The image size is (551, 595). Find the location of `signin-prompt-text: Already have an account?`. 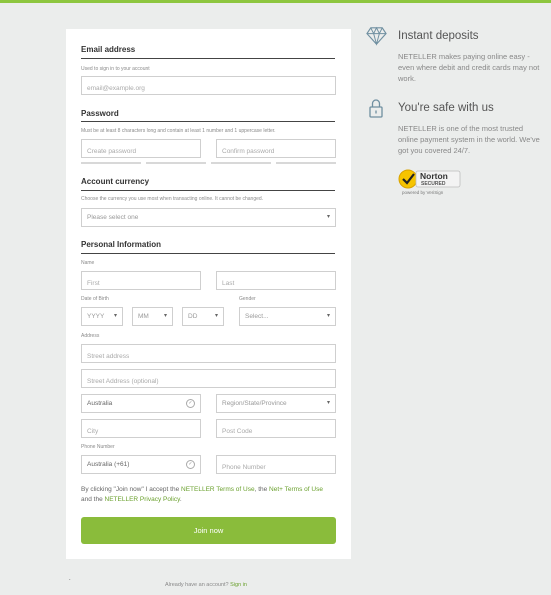

signin-prompt-text: Already have an account? is located at coordinates (197, 585).